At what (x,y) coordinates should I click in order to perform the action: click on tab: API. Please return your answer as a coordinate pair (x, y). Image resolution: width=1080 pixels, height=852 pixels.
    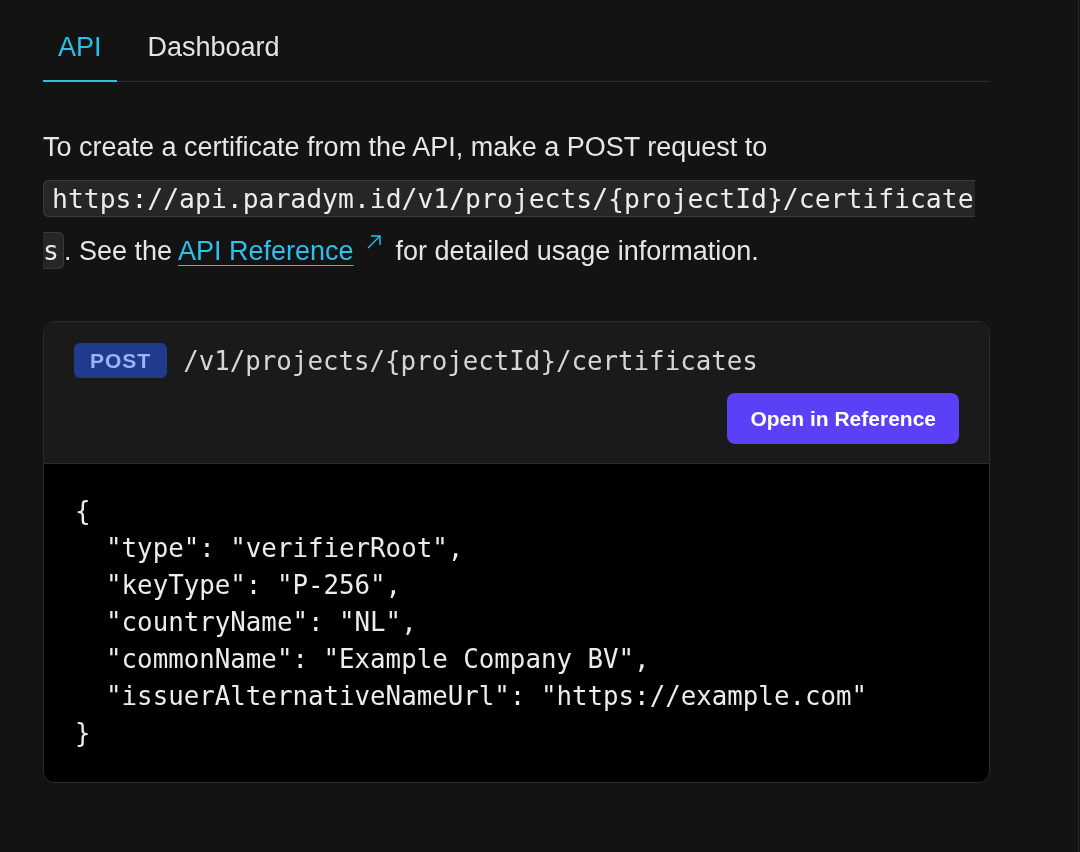
    Looking at the image, I should click on (80, 47).